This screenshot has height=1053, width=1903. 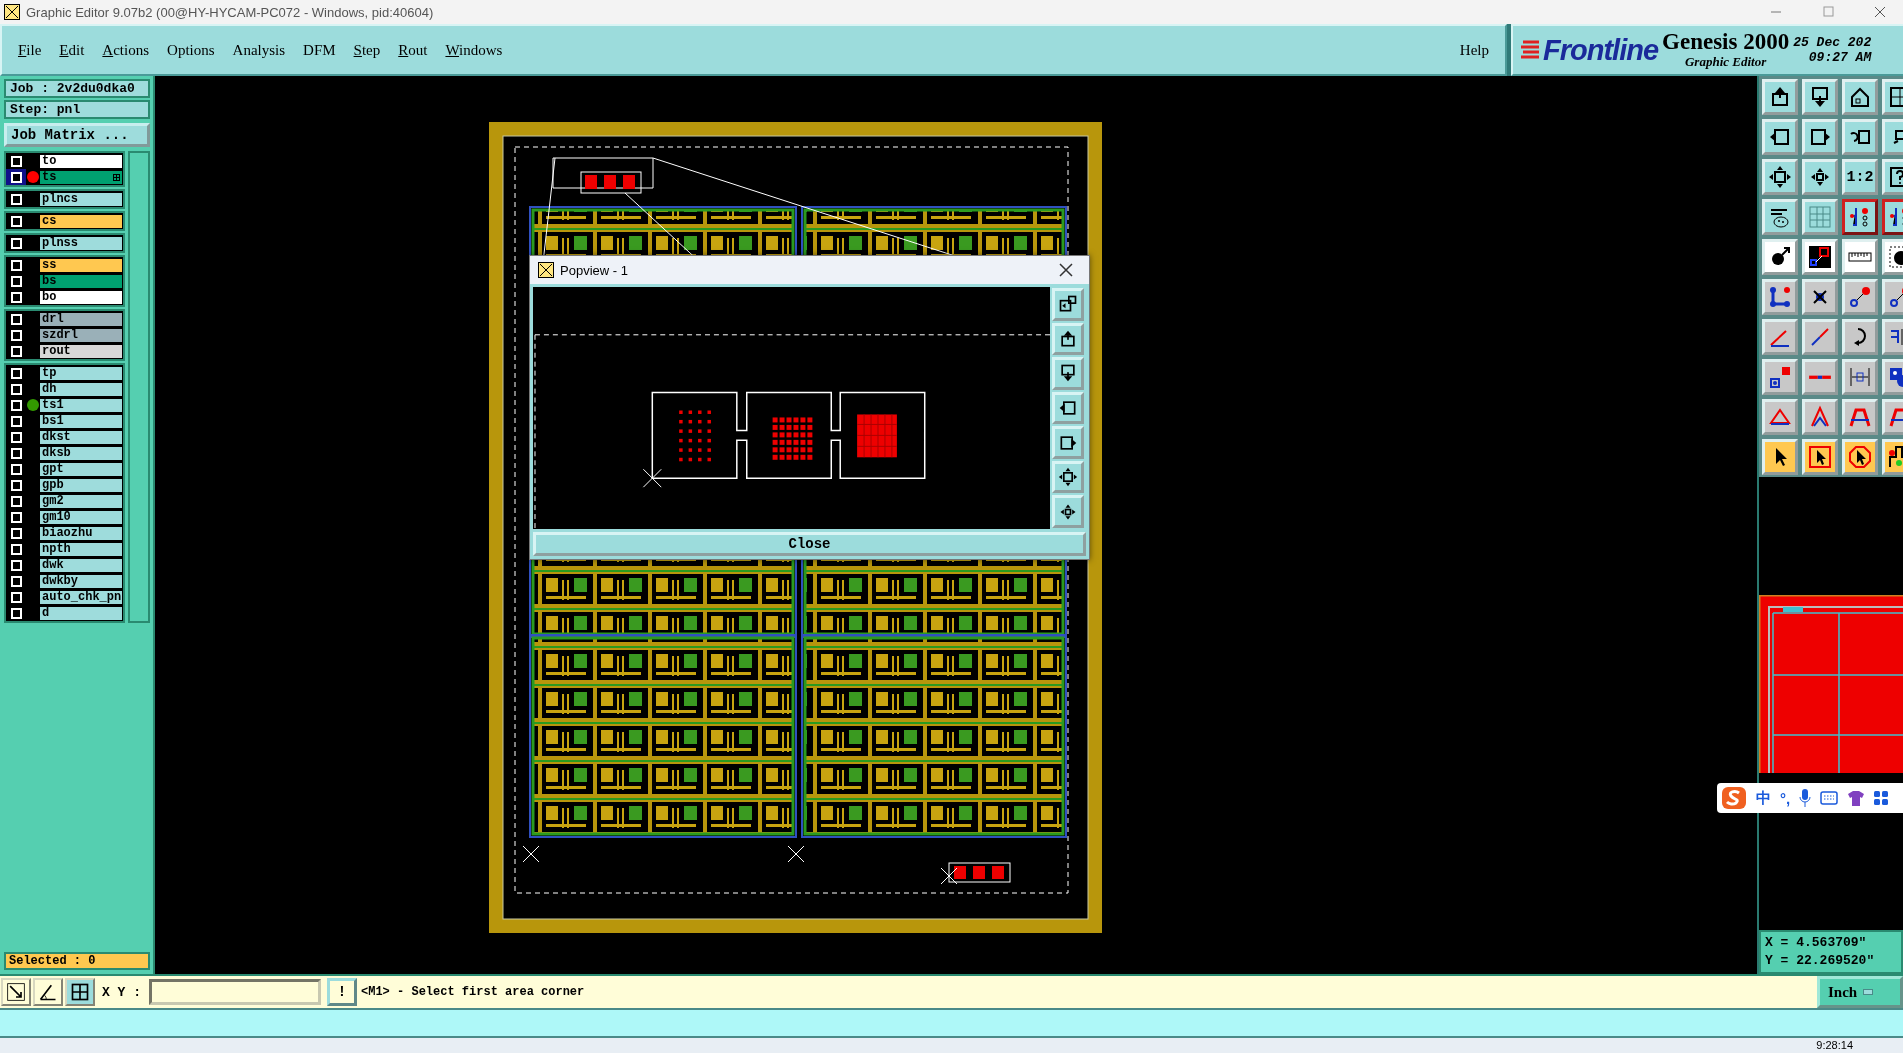 What do you see at coordinates (77, 88) in the screenshot?
I see `job-name: Job : 2v2du0dka0` at bounding box center [77, 88].